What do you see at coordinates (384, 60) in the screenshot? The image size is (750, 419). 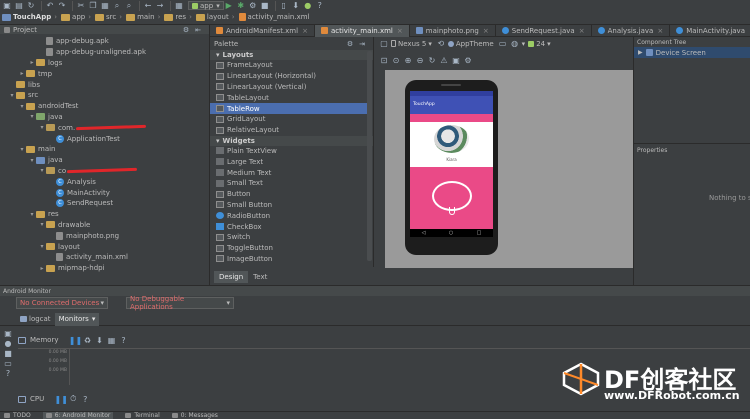 I see `zoom-fit-icon: ⊡` at bounding box center [384, 60].